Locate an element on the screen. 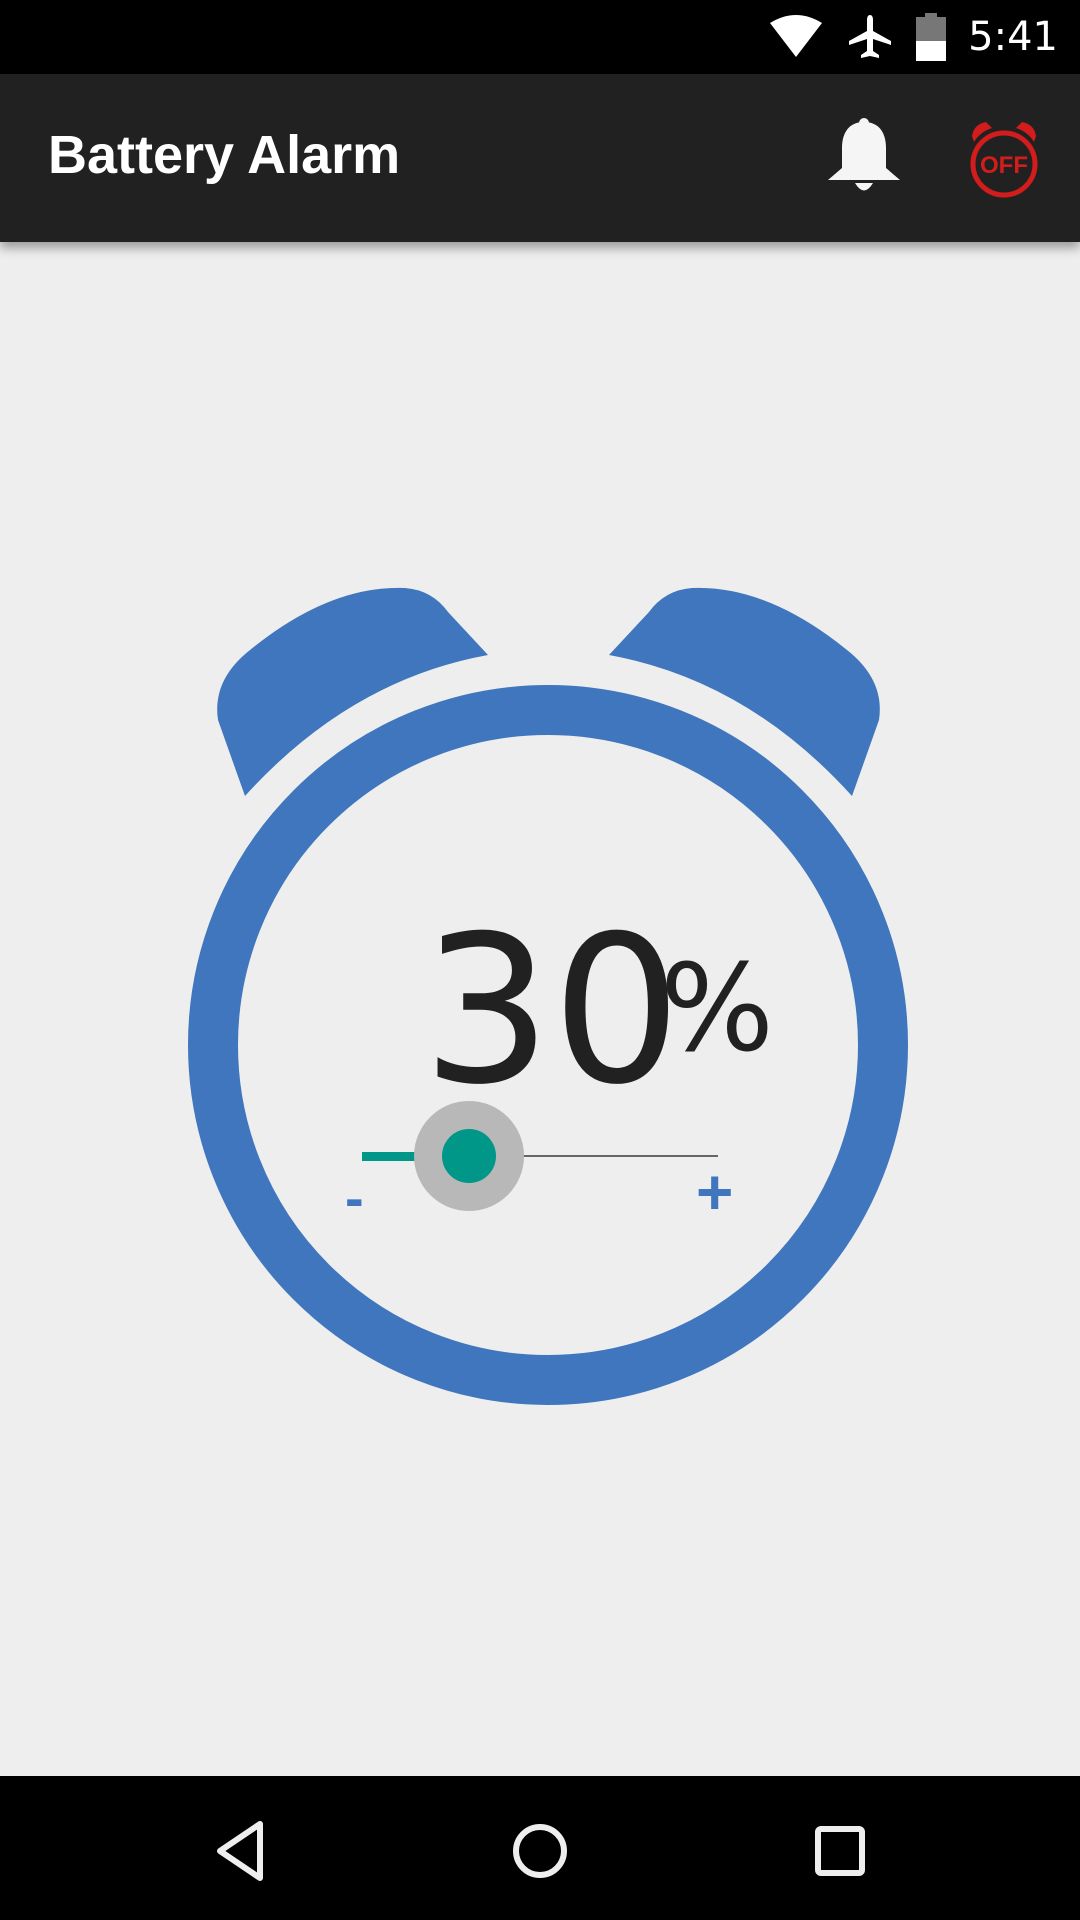  navigation-bar is located at coordinates (540, 1848).